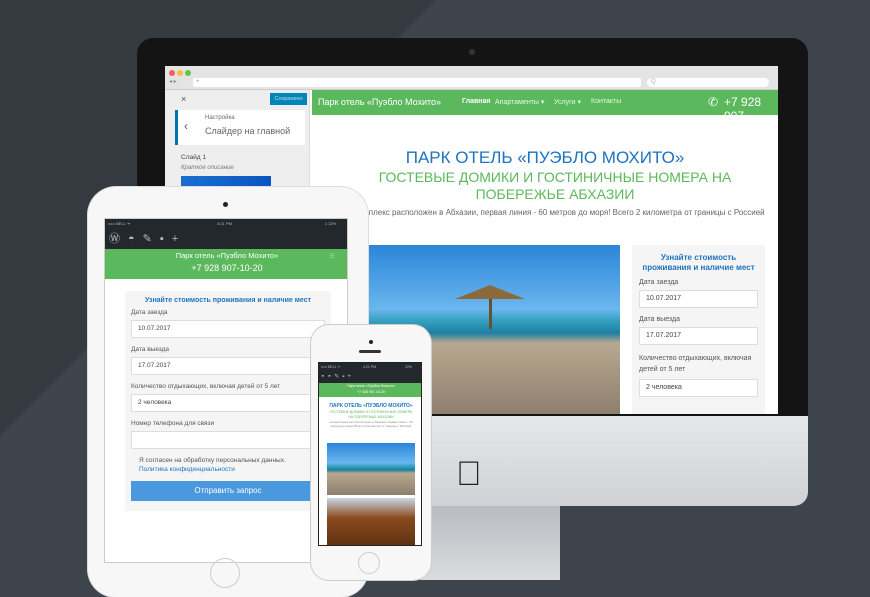  Describe the element at coordinates (337, 376) in the screenshot. I see `admin-bar-icons: ◓◓✎▪+` at that location.